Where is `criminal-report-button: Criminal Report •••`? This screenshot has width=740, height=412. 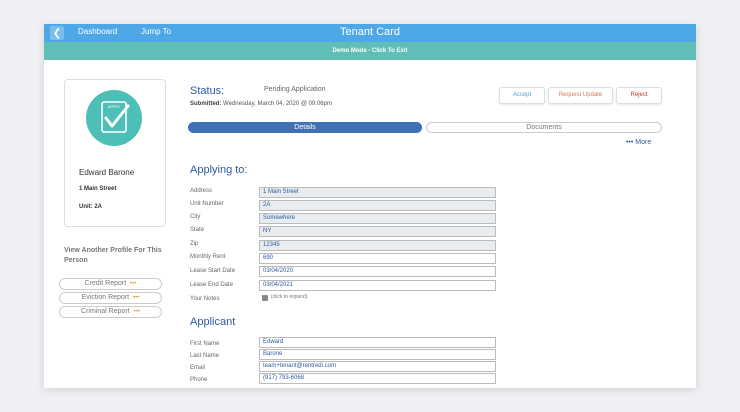
criminal-report-button: Criminal Report ••• is located at coordinates (110, 312).